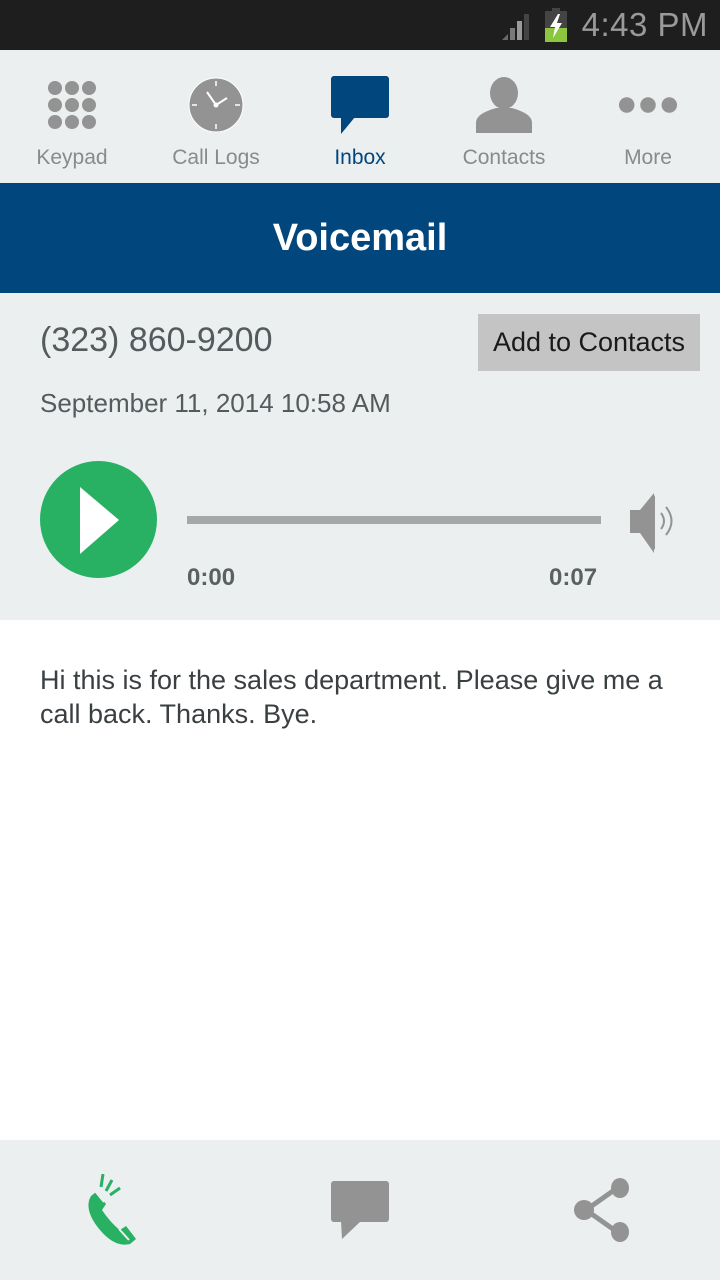 The height and width of the screenshot is (1280, 720). I want to click on nav-label-contacts: Contacts, so click(504, 157).